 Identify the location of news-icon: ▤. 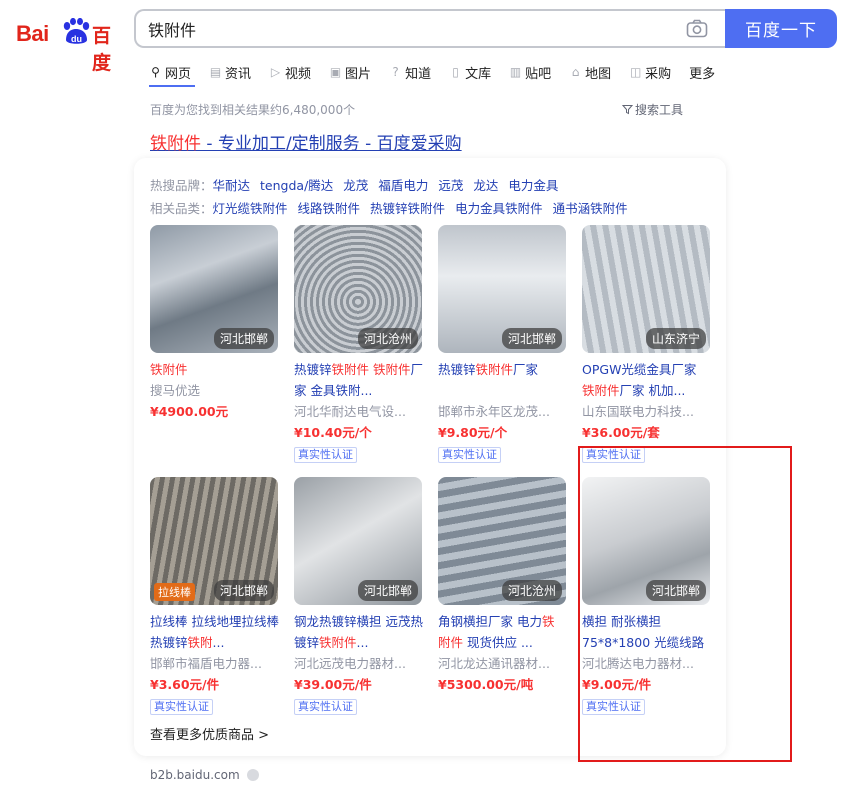
(215, 71).